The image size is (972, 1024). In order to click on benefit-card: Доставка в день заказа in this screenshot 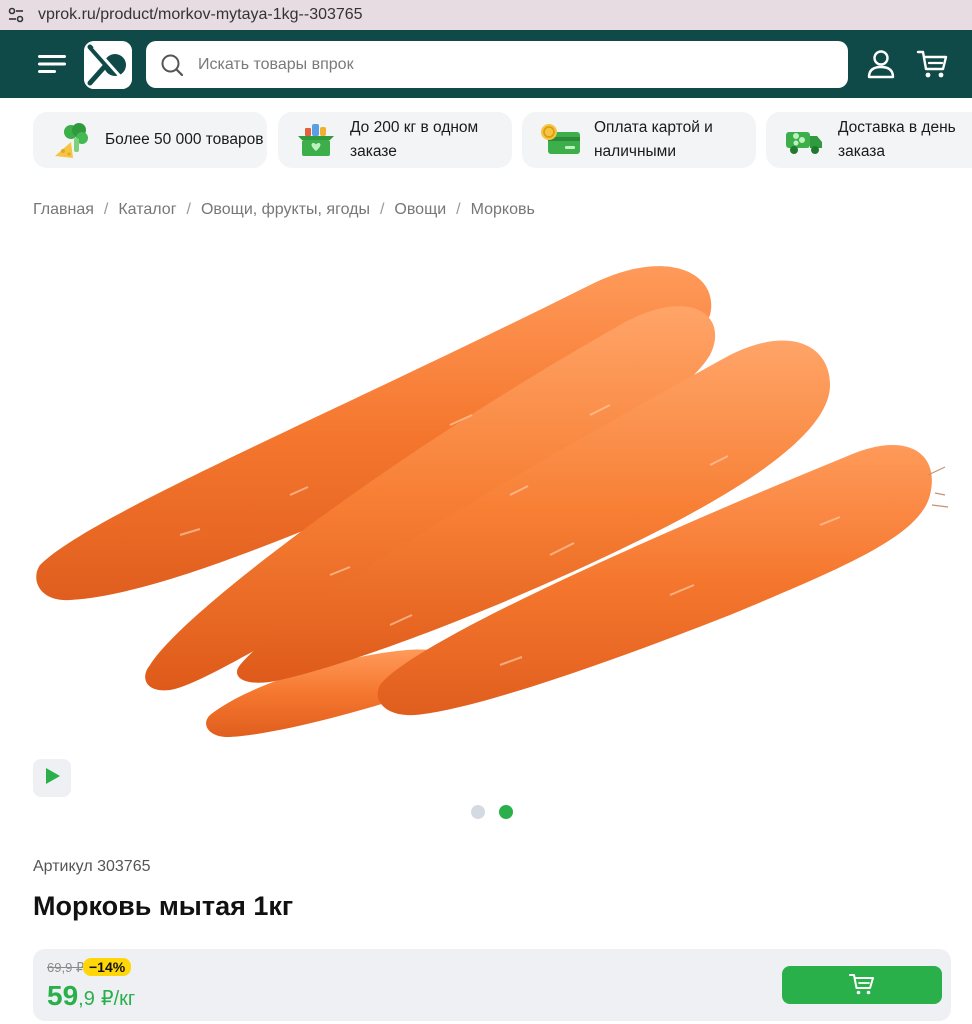, I will do `click(869, 140)`.